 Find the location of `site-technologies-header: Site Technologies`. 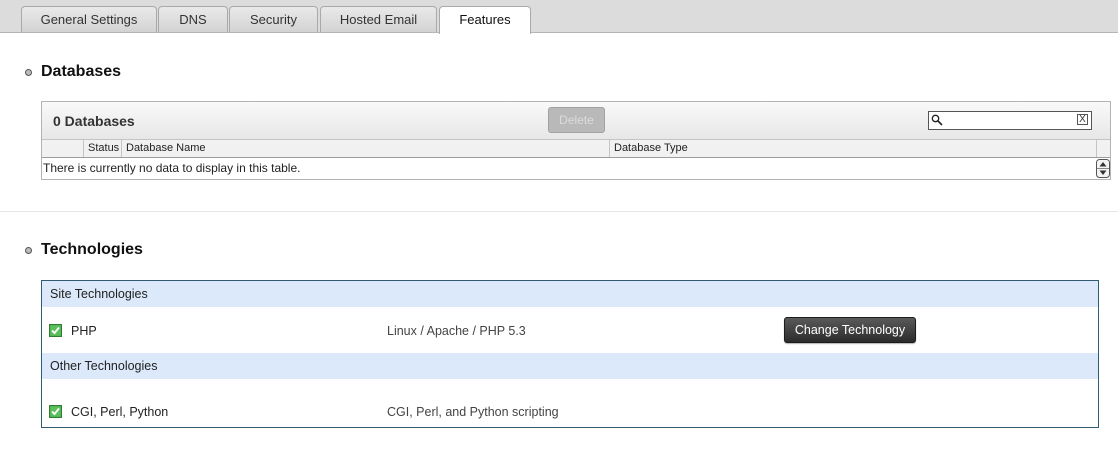

site-technologies-header: Site Technologies is located at coordinates (570, 294).